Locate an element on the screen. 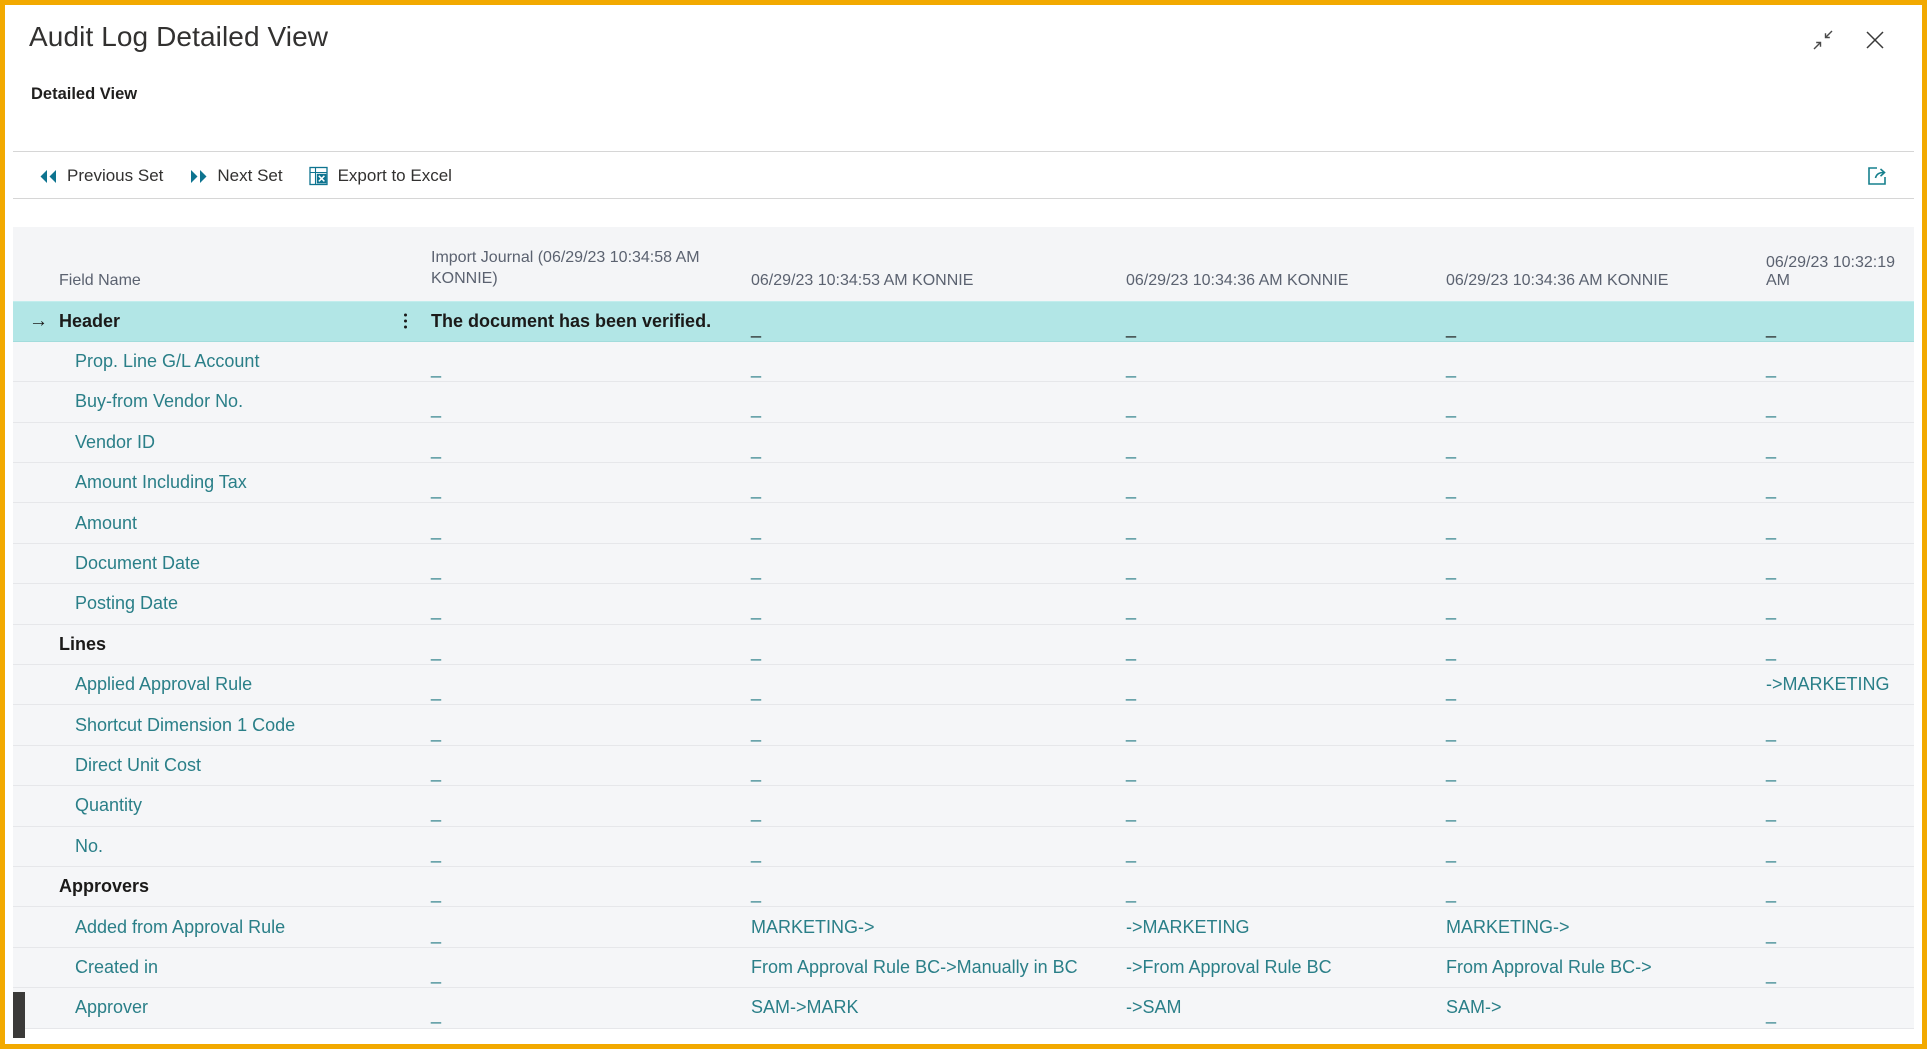  horizontal-scrollbar is located at coordinates (19, 1015).